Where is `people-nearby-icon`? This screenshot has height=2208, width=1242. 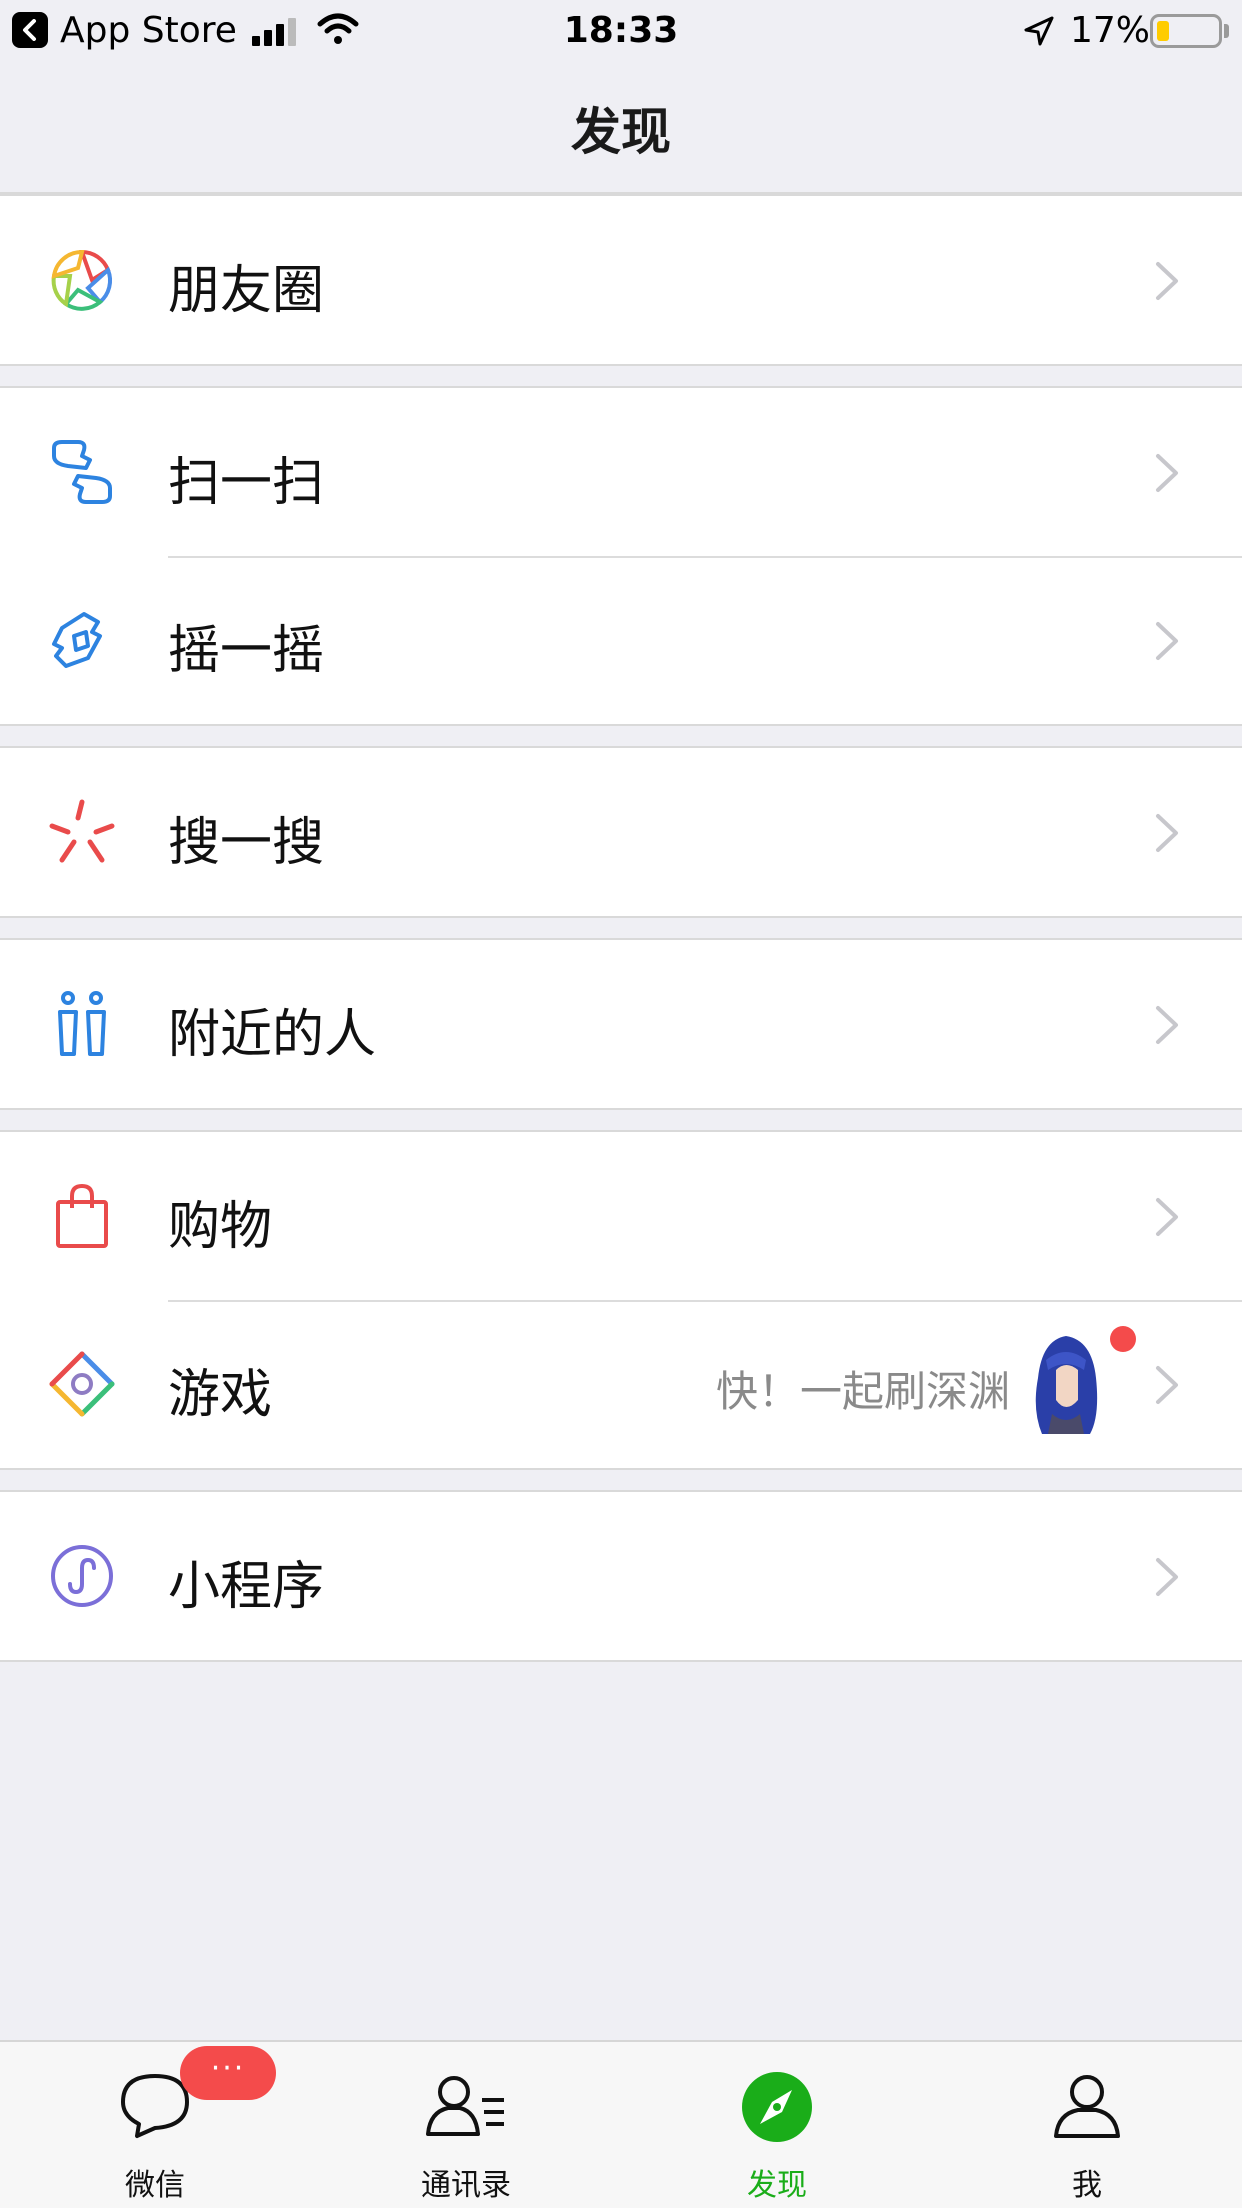
people-nearby-icon is located at coordinates (82, 1023).